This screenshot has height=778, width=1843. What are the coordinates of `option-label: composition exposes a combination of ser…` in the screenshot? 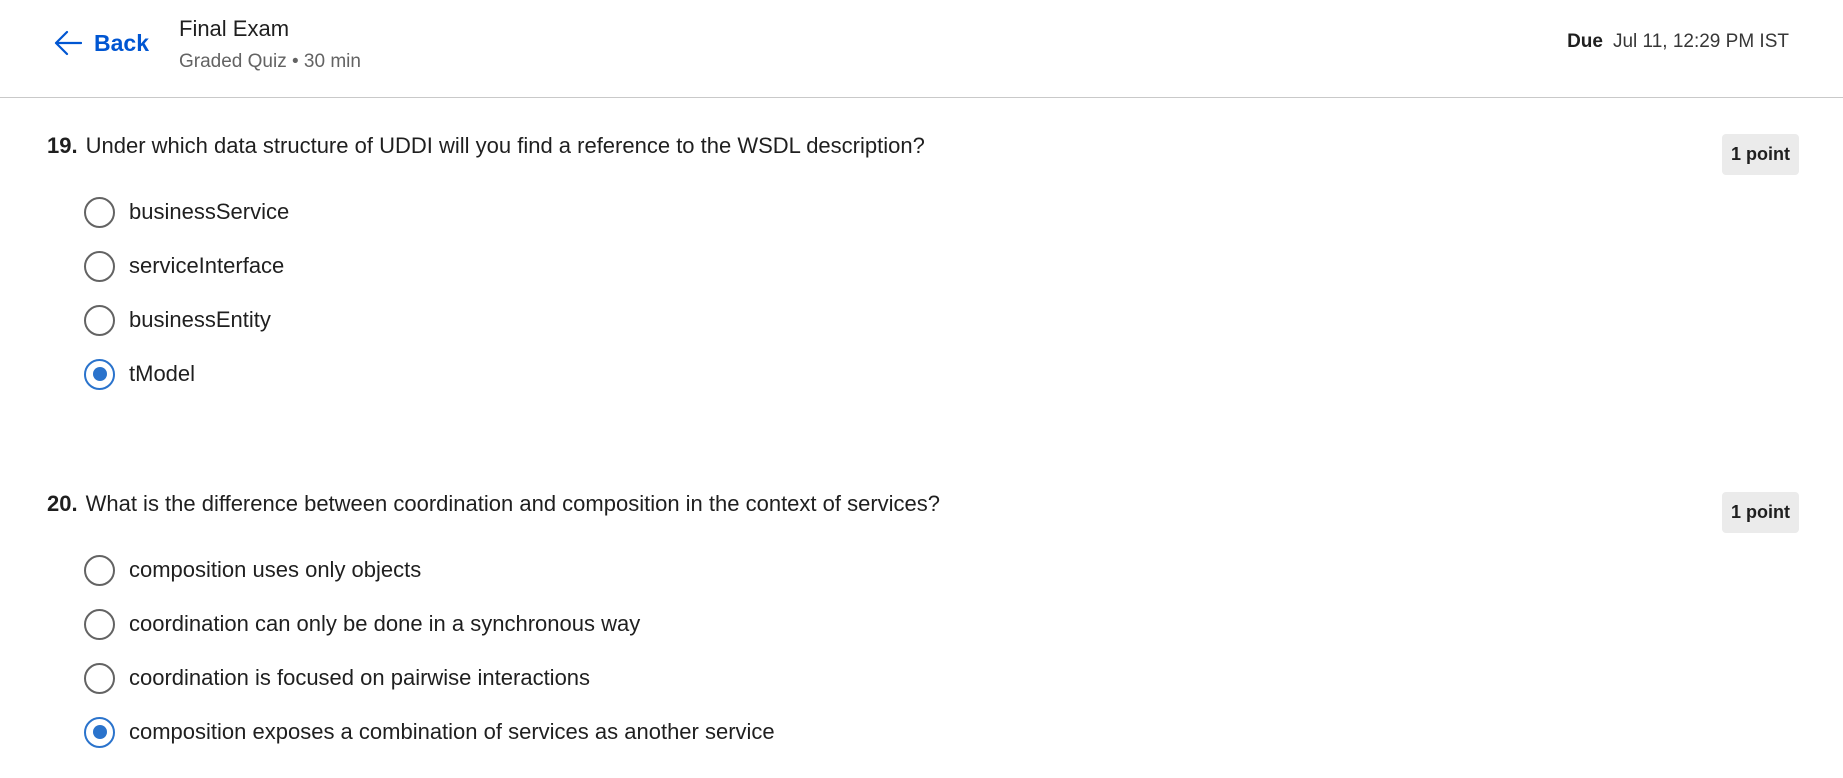 It's located at (452, 731).